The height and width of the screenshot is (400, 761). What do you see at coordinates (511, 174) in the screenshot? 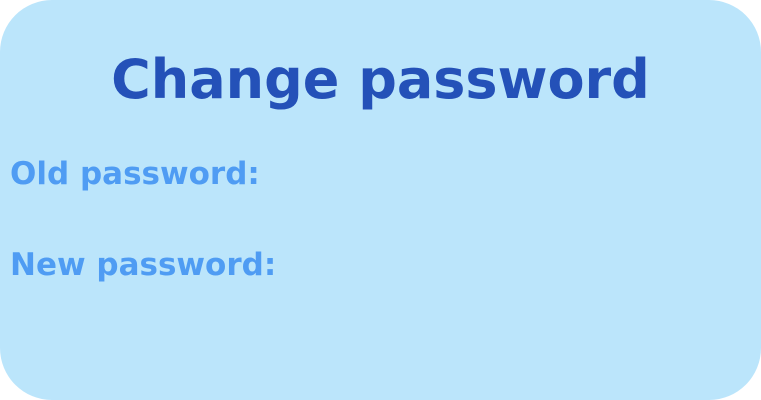
I see `old-password-input` at bounding box center [511, 174].